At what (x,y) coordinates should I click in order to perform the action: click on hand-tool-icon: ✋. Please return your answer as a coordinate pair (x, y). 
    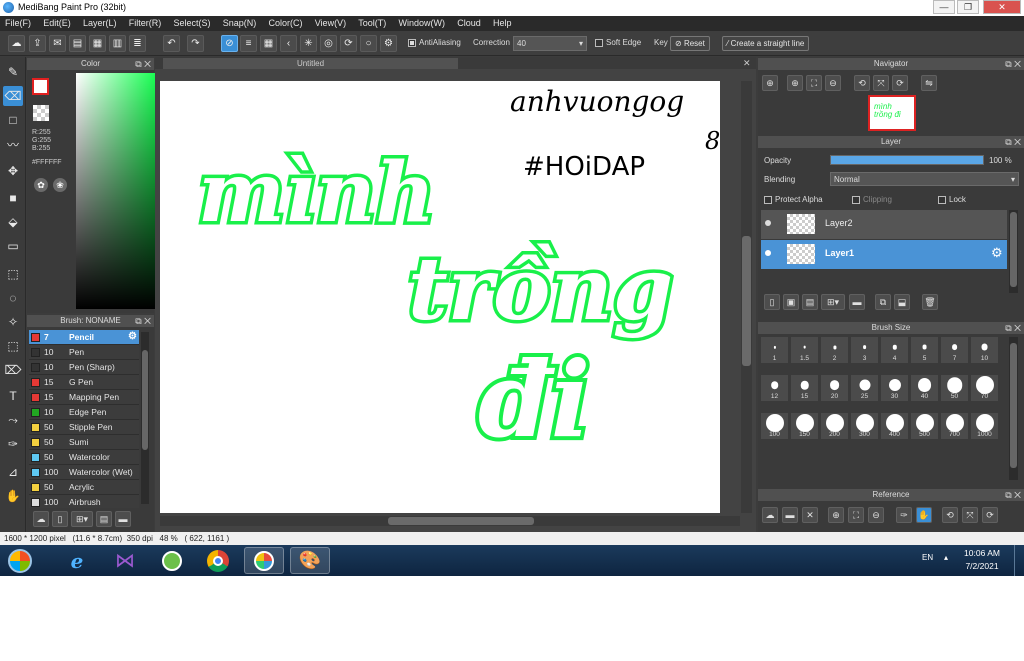
    Looking at the image, I should click on (13, 496).